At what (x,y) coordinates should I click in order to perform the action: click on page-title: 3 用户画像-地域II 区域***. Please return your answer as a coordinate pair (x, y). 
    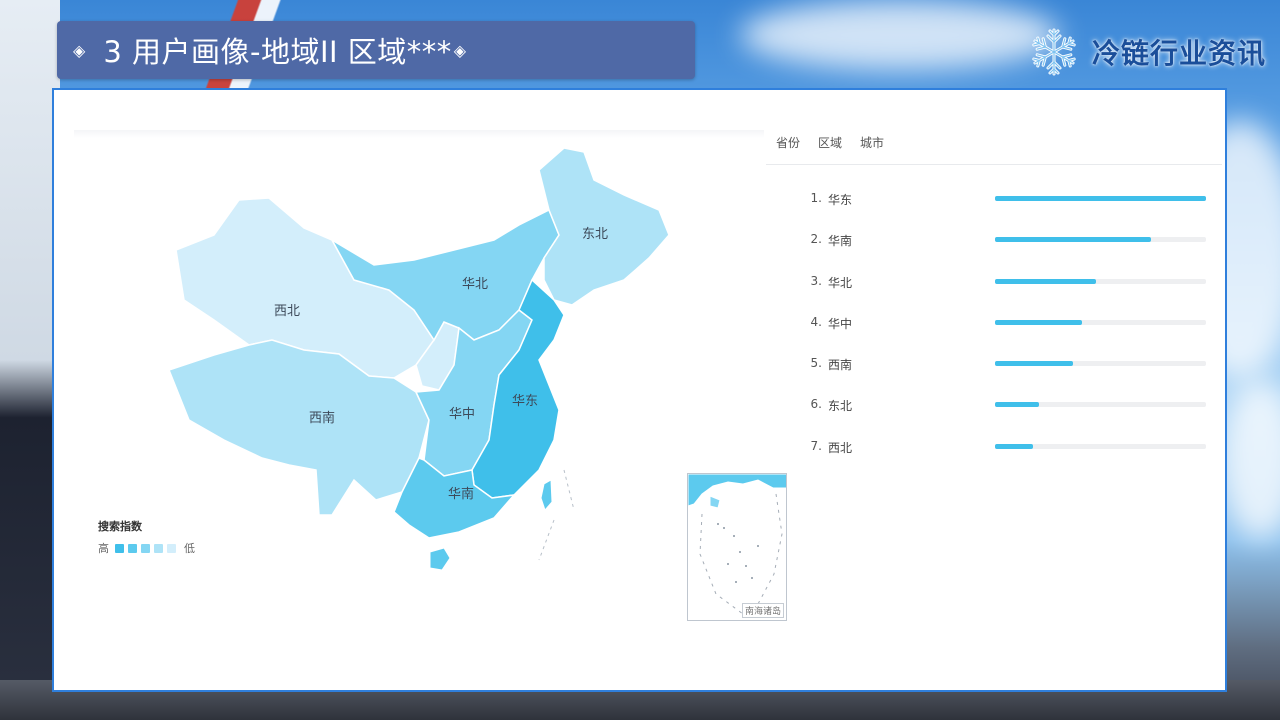
    Looking at the image, I should click on (277, 52).